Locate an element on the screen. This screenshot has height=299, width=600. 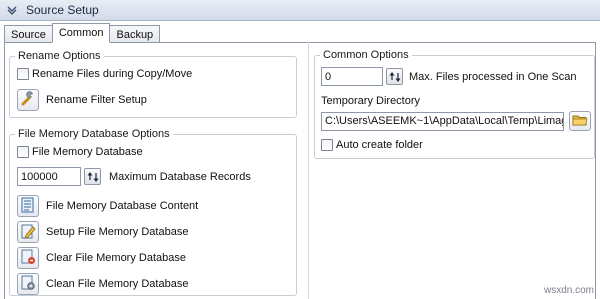
db-content-label: File Memory Database Content is located at coordinates (122, 206).